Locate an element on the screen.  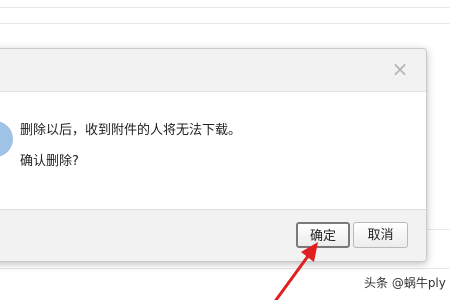
info-icon is located at coordinates (6, 139).